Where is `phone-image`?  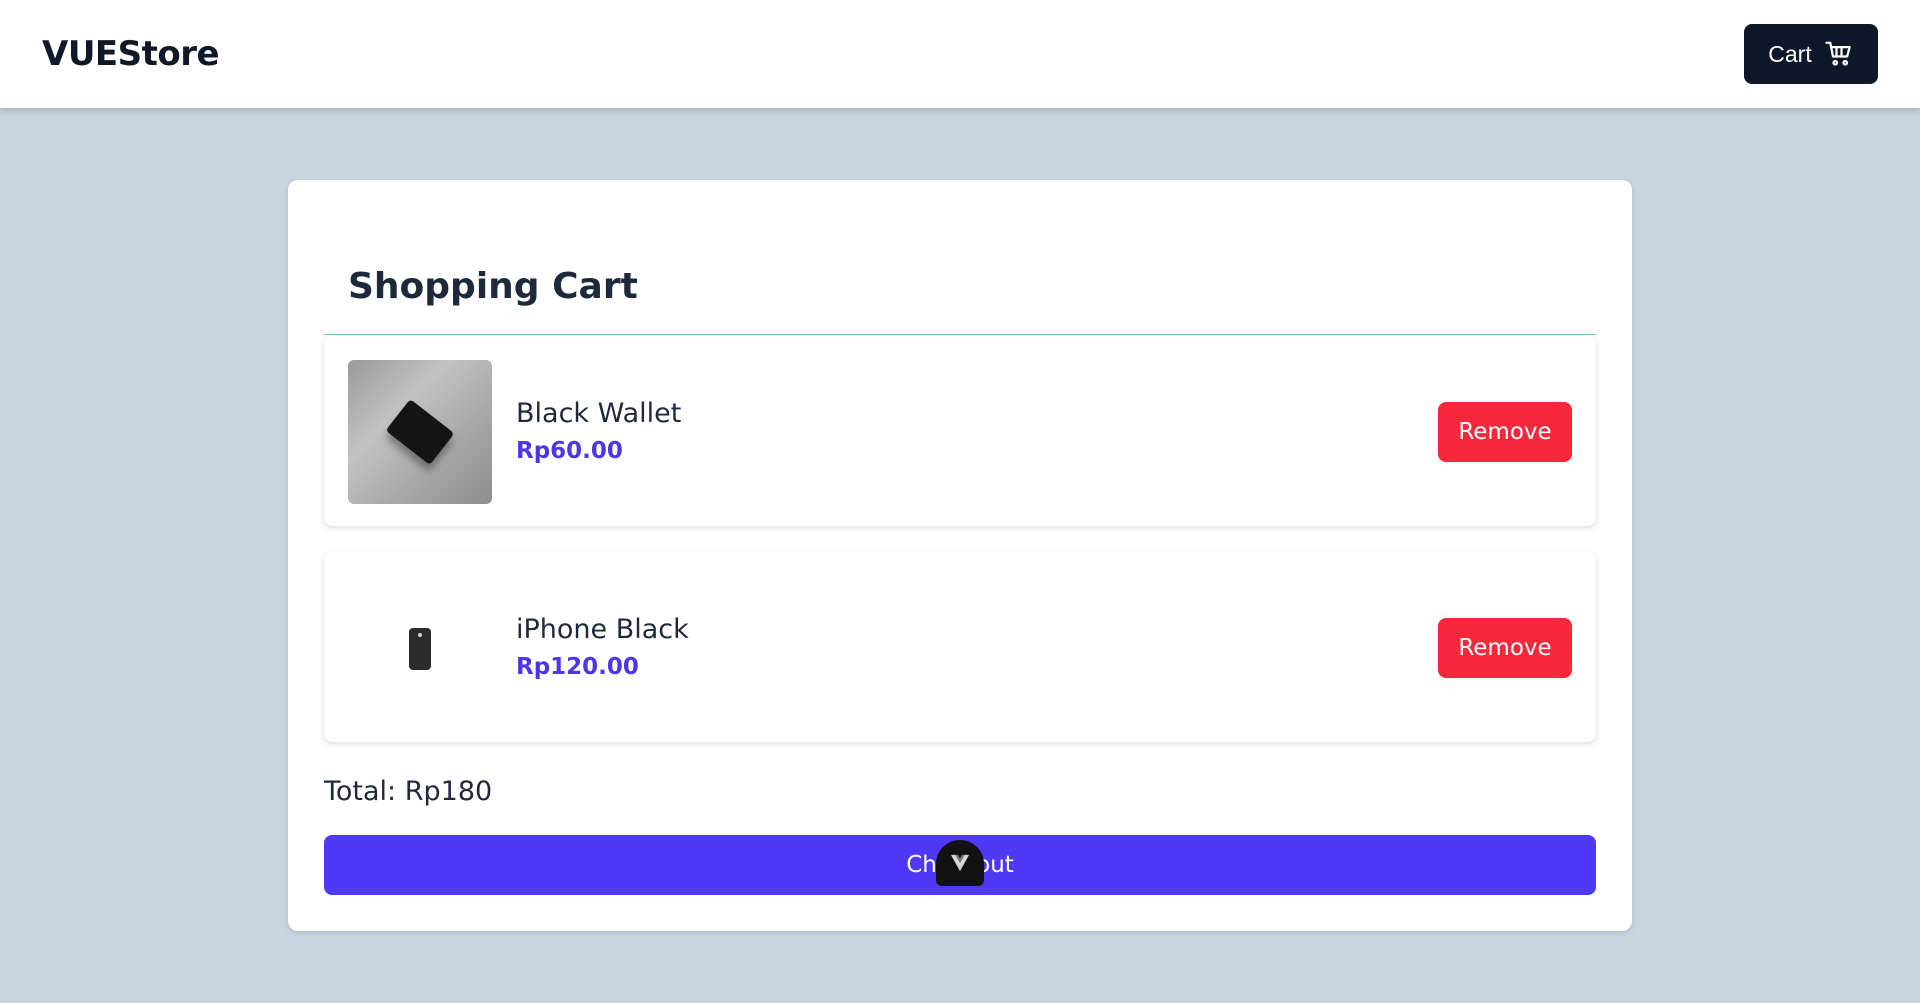
phone-image is located at coordinates (420, 649).